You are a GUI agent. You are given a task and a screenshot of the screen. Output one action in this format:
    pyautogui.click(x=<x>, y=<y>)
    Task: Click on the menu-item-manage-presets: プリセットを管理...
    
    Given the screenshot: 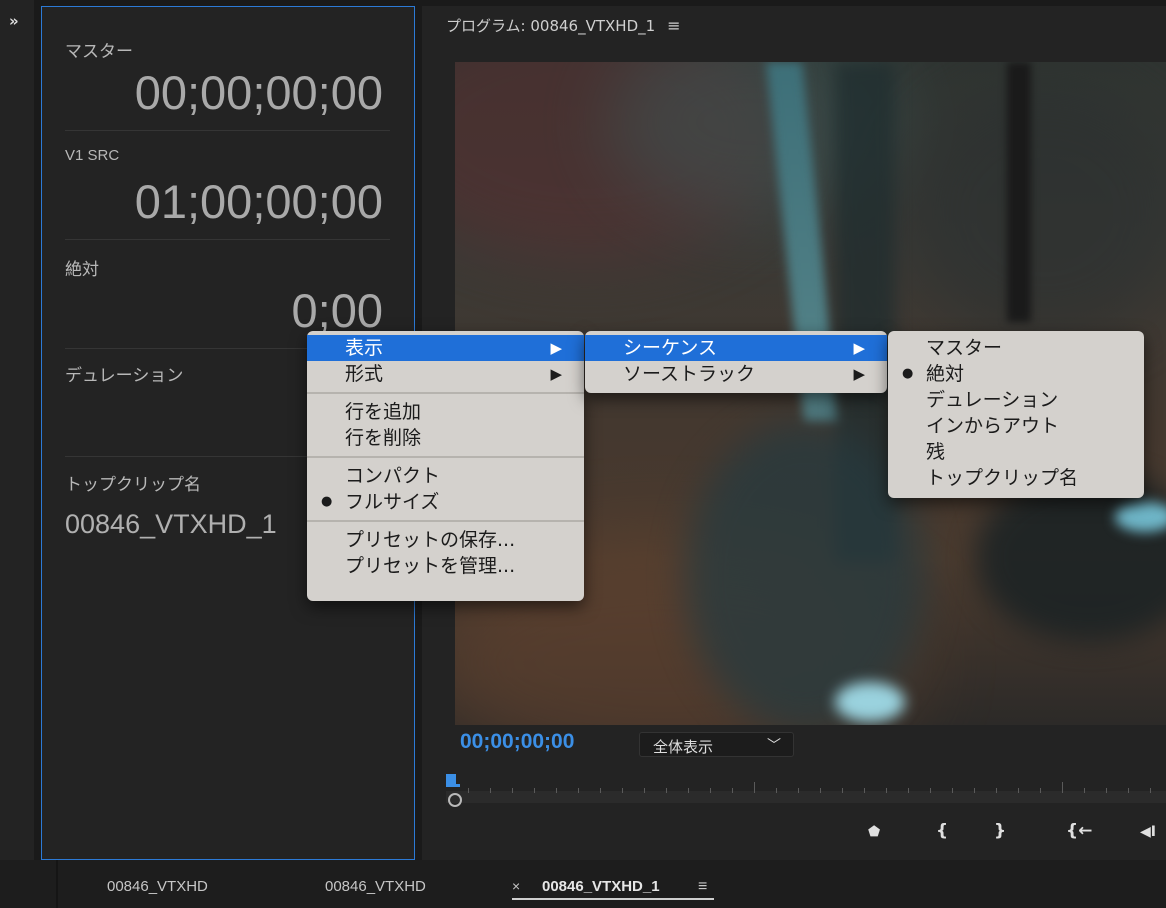 What is the action you would take?
    pyautogui.click(x=445, y=566)
    